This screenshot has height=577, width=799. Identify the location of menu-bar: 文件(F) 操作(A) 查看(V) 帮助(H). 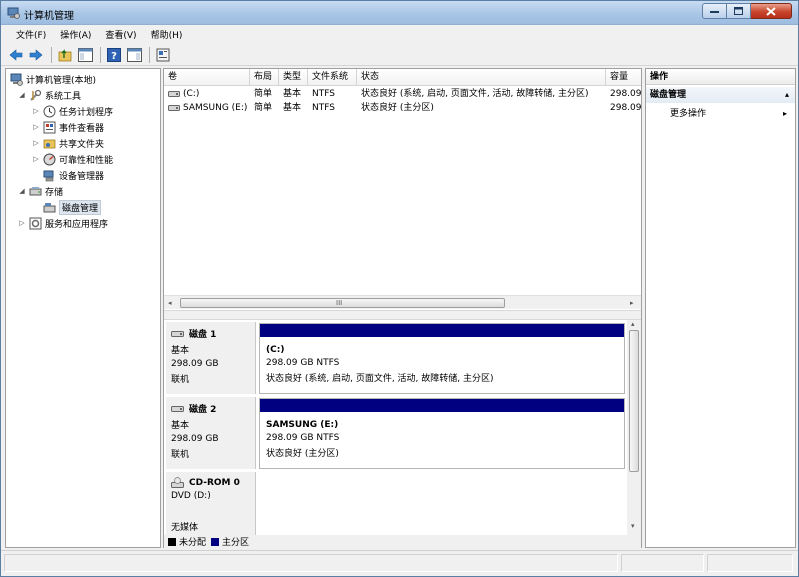
(399, 34).